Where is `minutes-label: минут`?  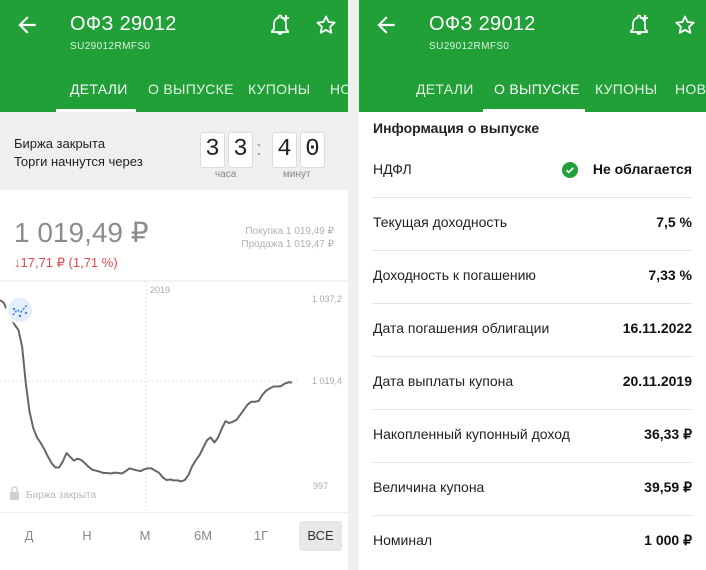
minutes-label: минут is located at coordinates (297, 174).